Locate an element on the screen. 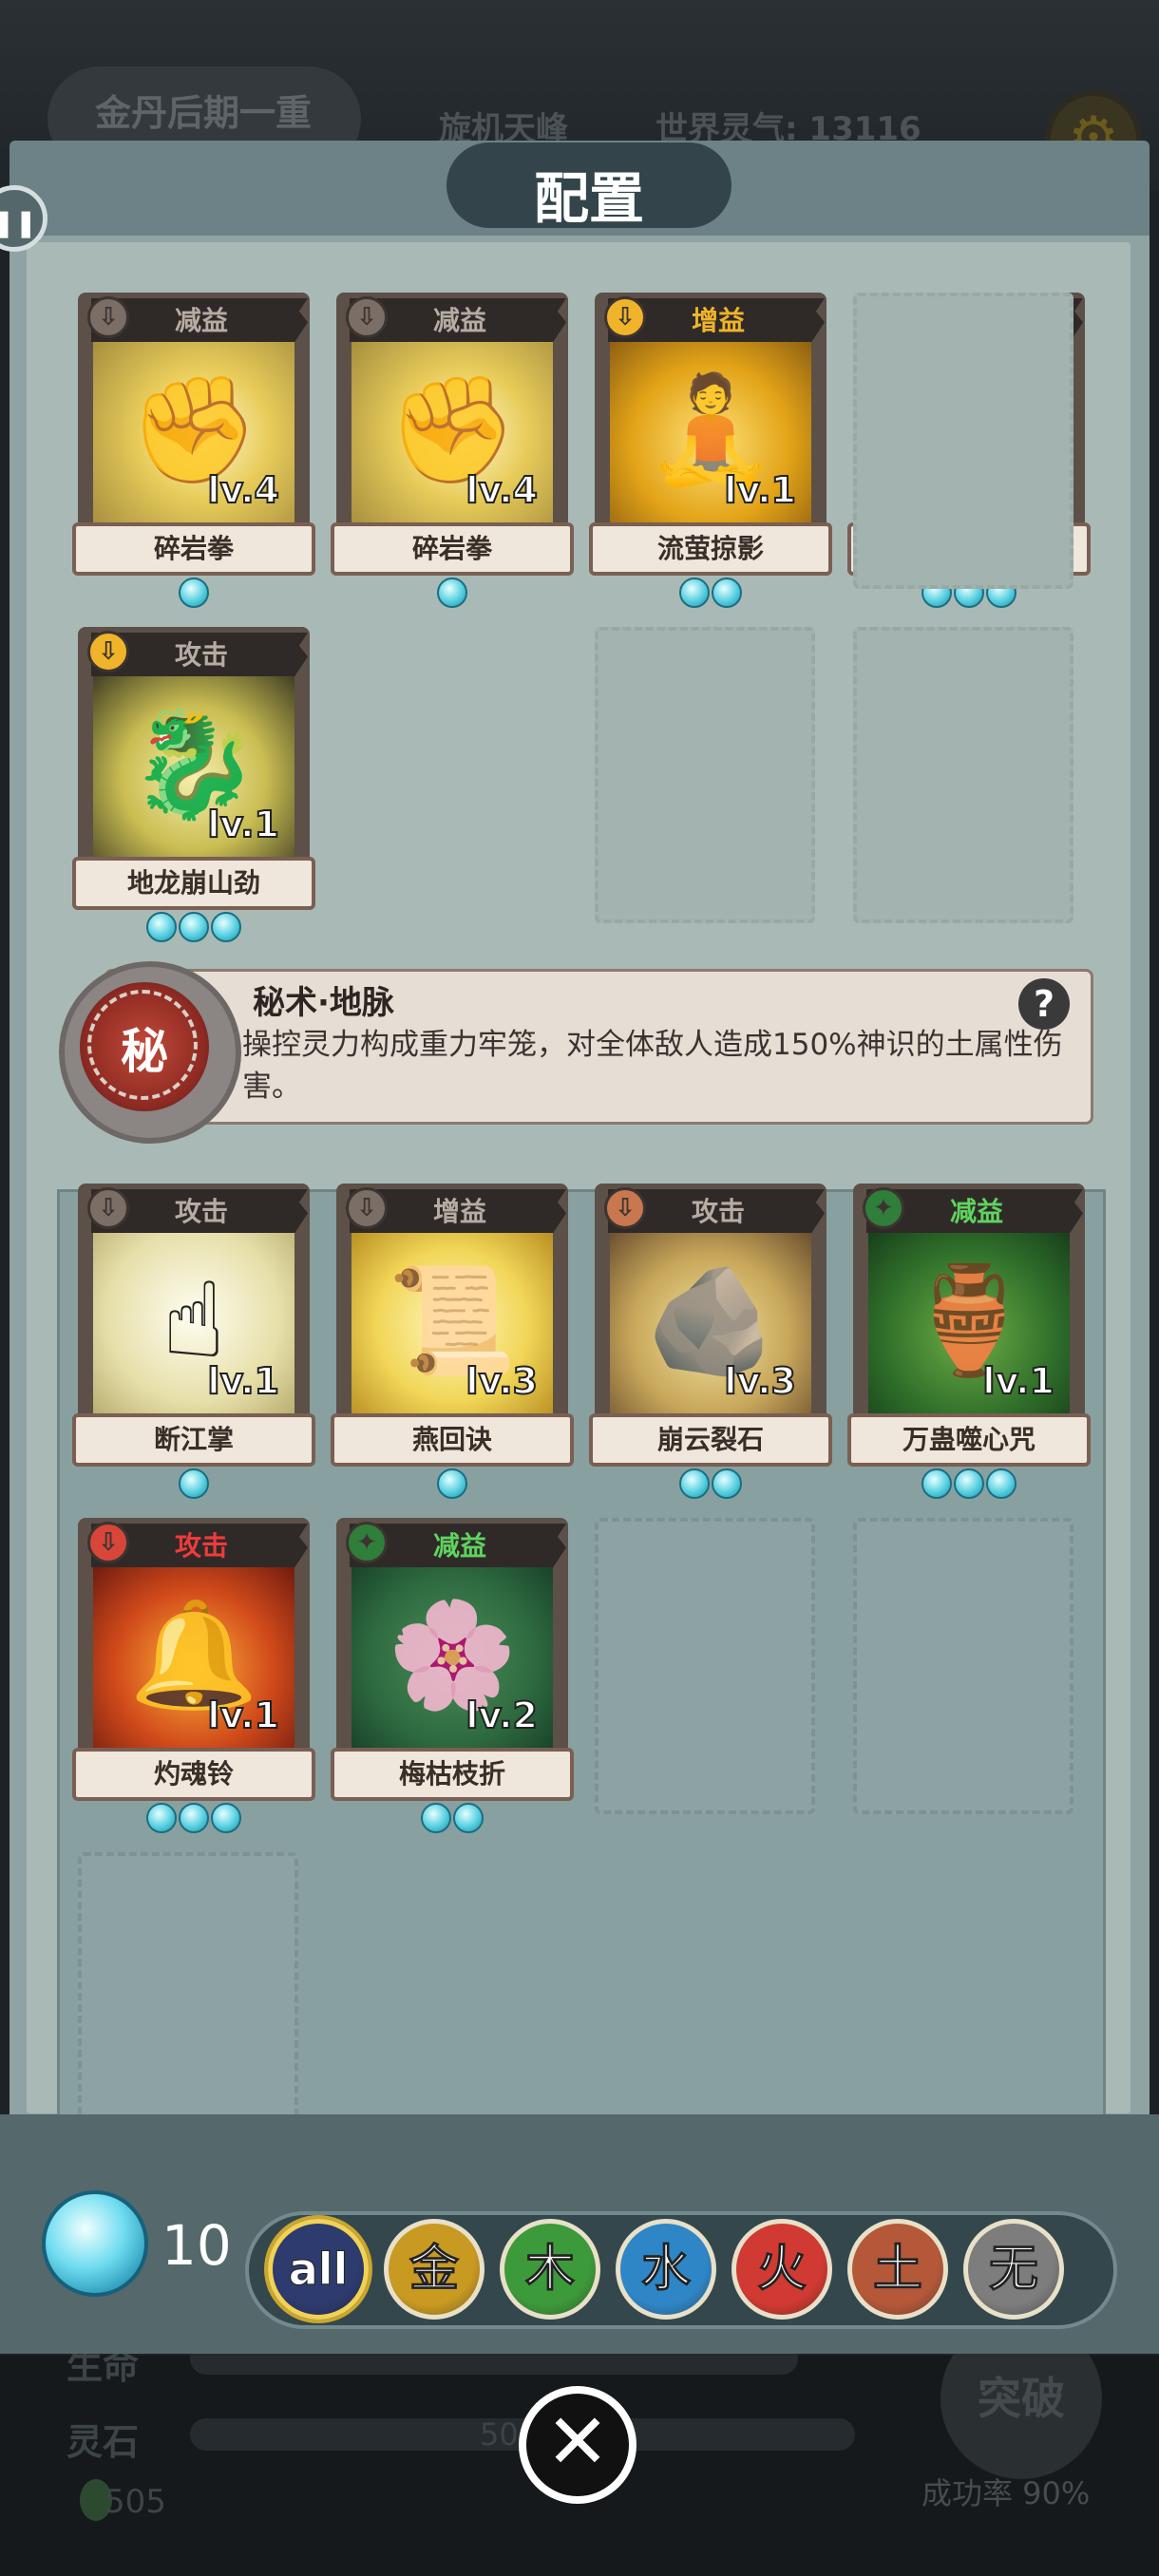 The width and height of the screenshot is (1159, 2576). filter-all-button: all is located at coordinates (318, 2269).